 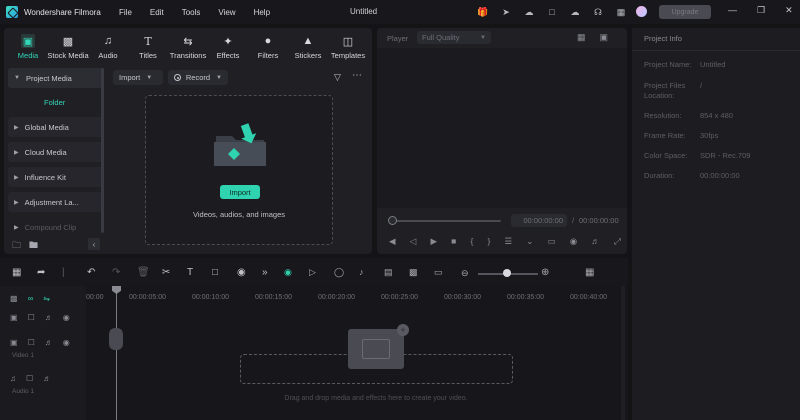 I want to click on zoom-in-icon: ⊕, so click(x=545, y=272).